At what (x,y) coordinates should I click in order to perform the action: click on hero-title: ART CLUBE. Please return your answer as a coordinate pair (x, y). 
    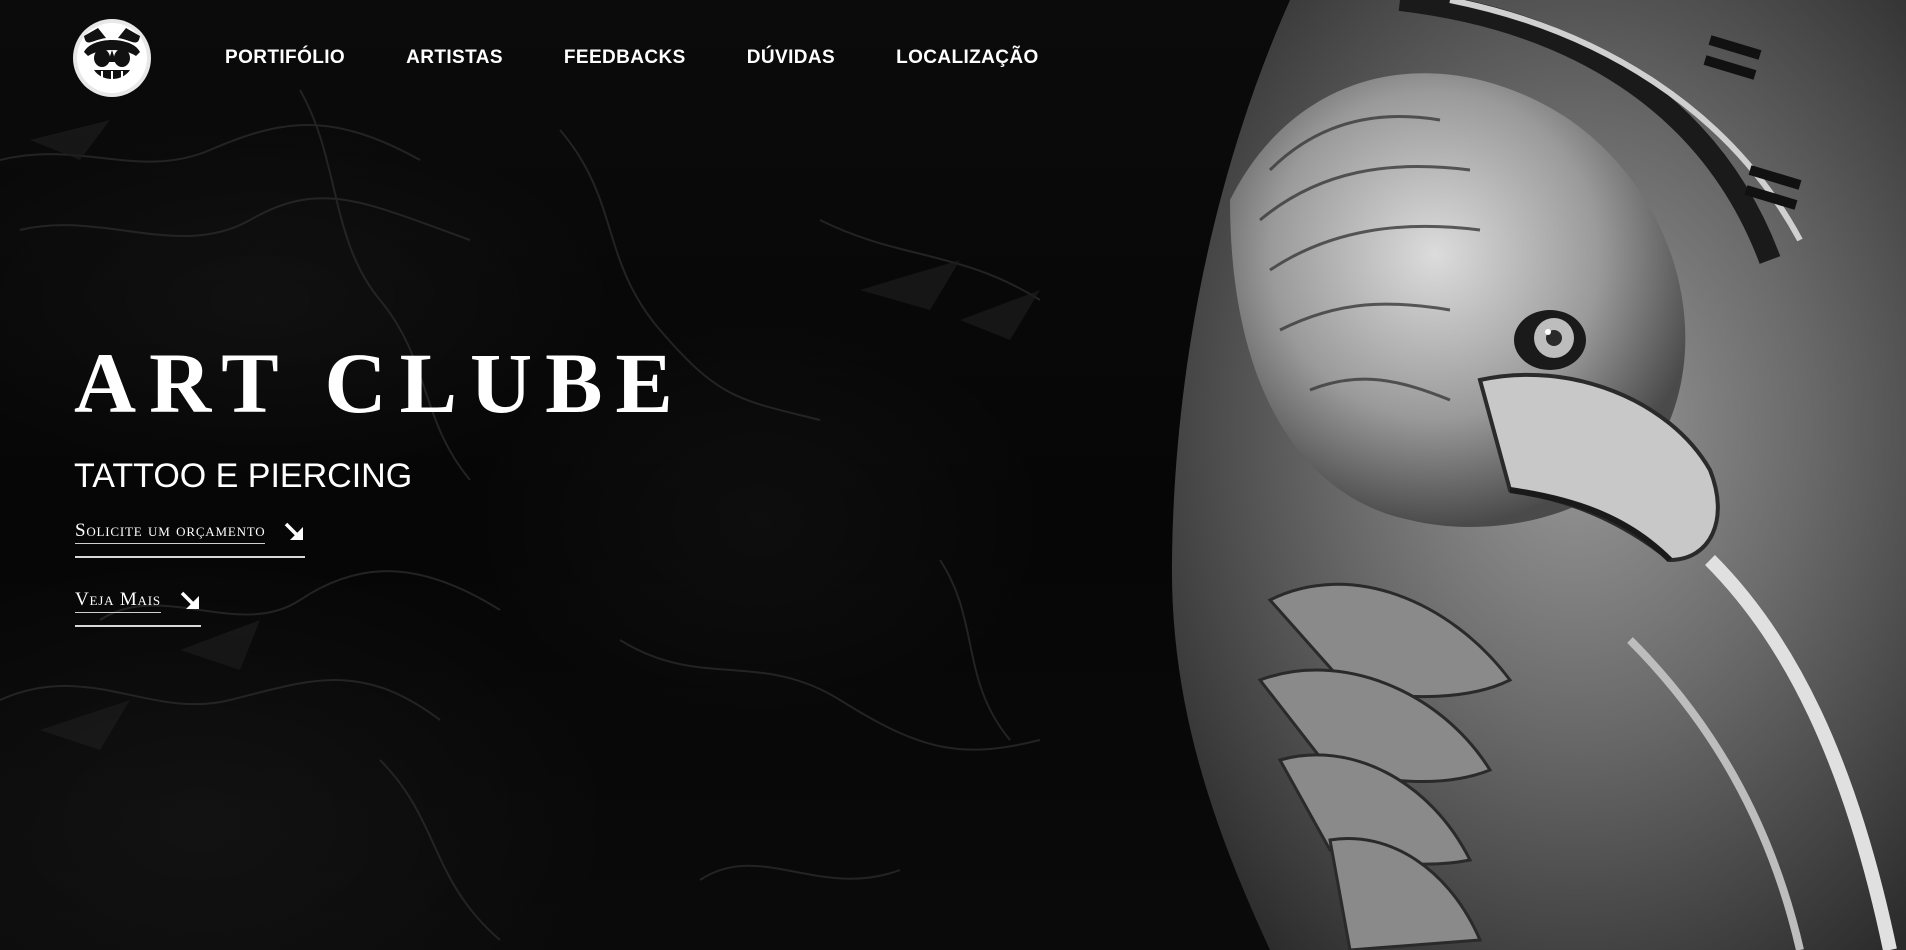
    Looking at the image, I should click on (380, 383).